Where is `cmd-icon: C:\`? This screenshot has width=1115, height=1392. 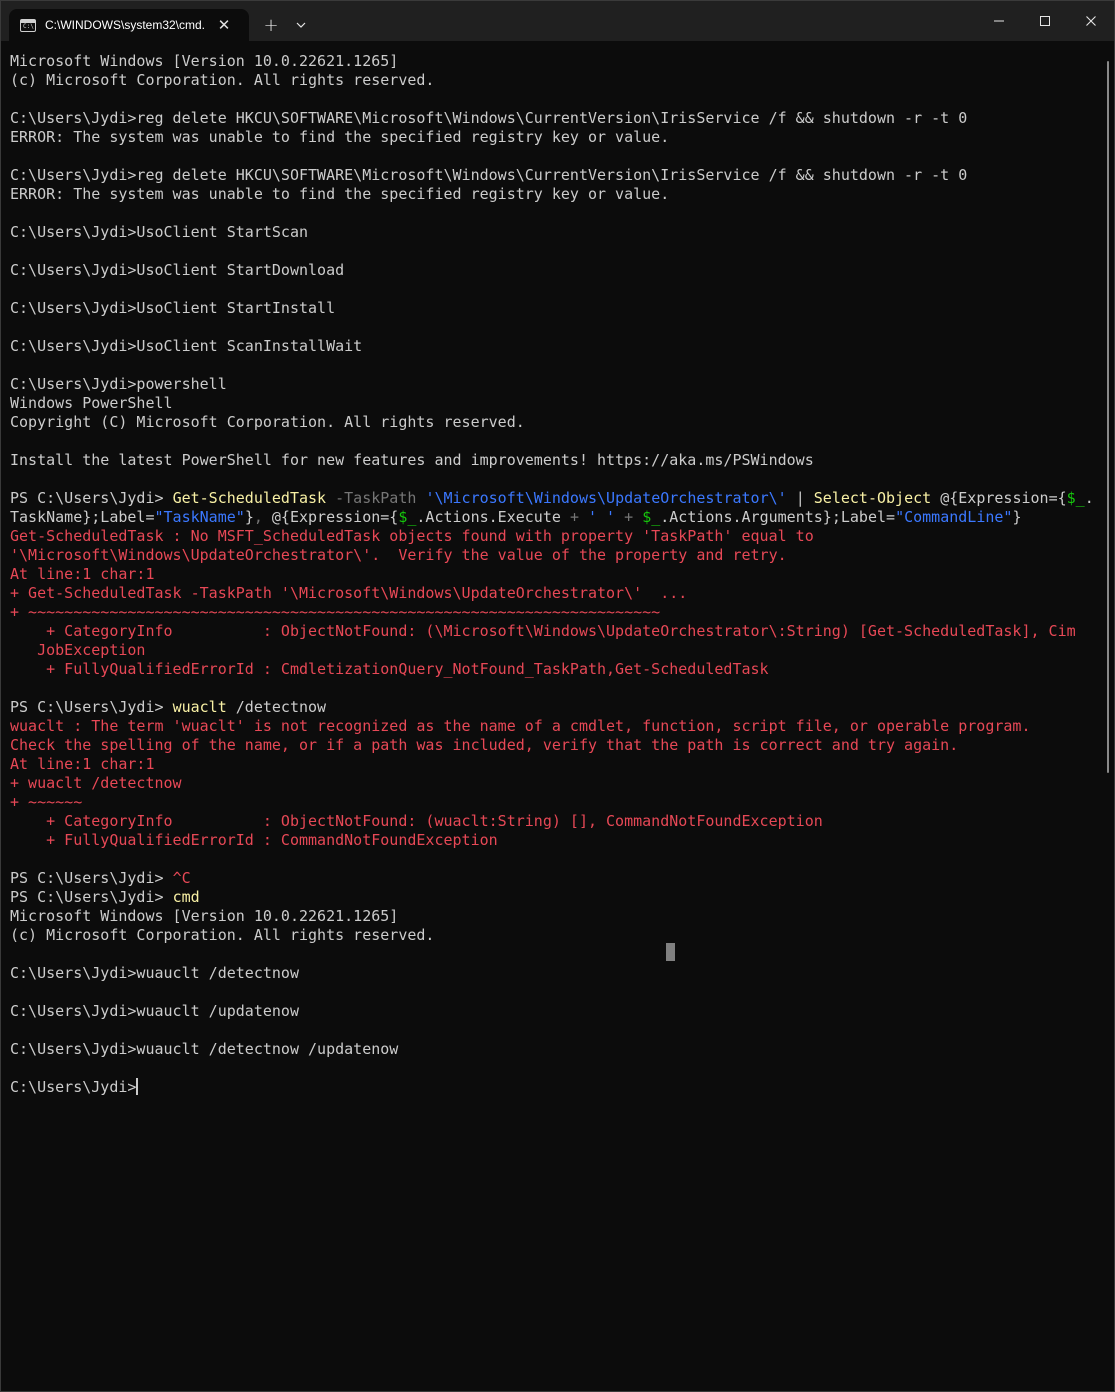
cmd-icon: C:\ is located at coordinates (28, 25).